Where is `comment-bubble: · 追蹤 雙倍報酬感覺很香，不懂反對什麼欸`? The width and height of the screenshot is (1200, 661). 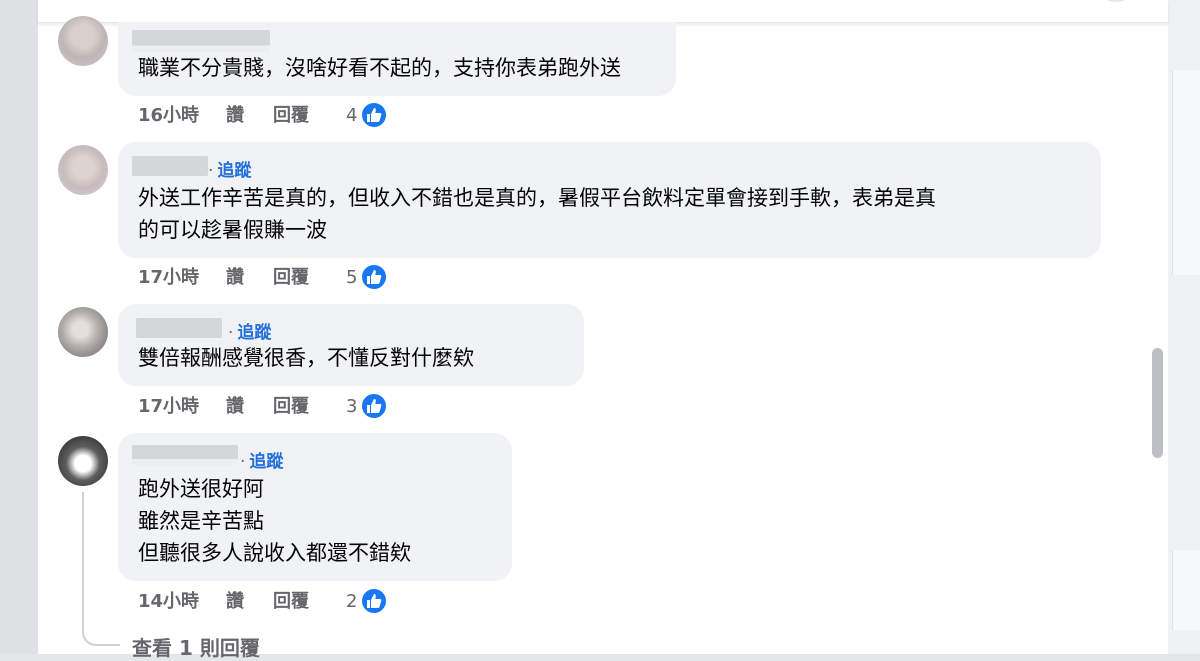
comment-bubble: · 追蹤 雙倍報酬感覺很香，不懂反對什麼欸 is located at coordinates (351, 345).